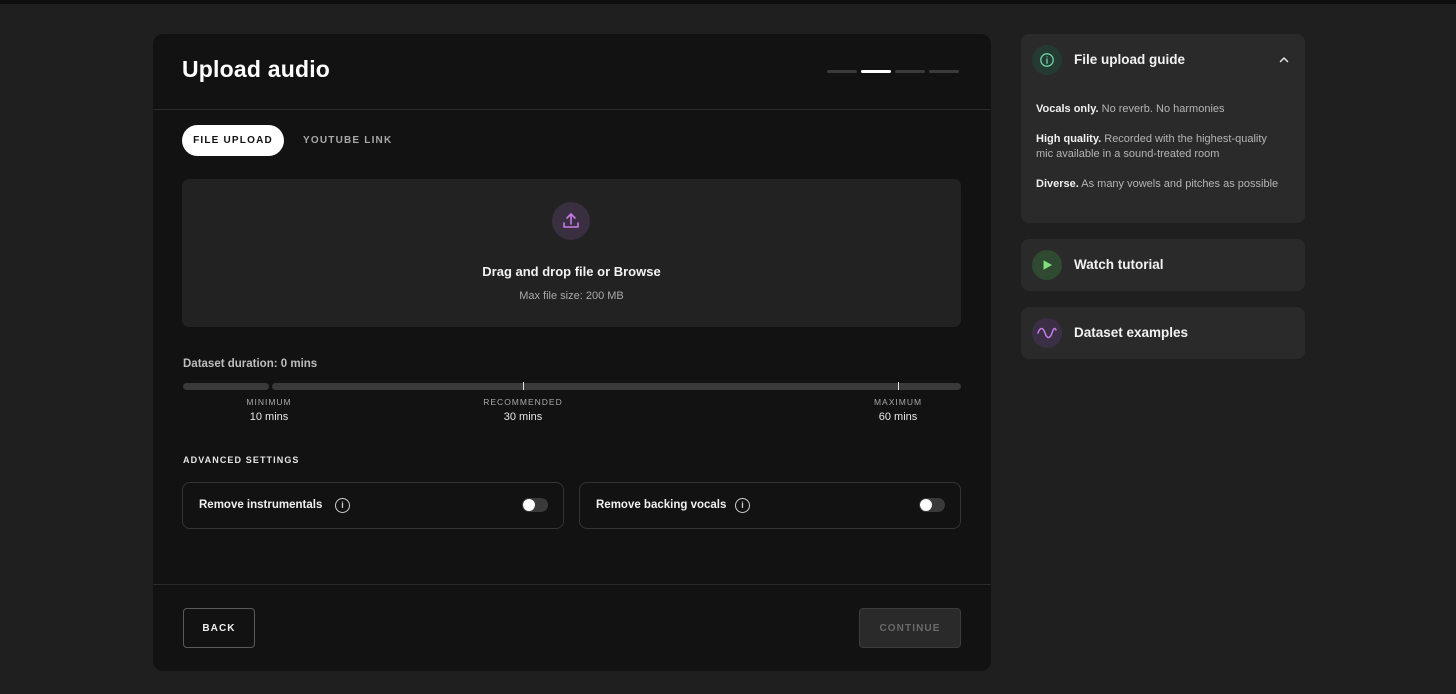  I want to click on guide-item-bold: Diverse., so click(1057, 184).